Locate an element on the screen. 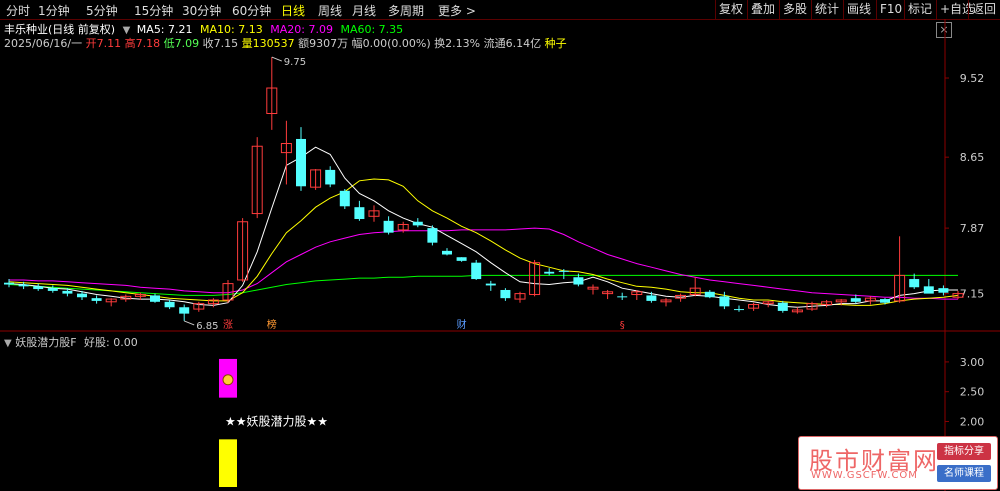 This screenshot has height=491, width=1000. price-tick-label: 9.52 is located at coordinates (972, 78).